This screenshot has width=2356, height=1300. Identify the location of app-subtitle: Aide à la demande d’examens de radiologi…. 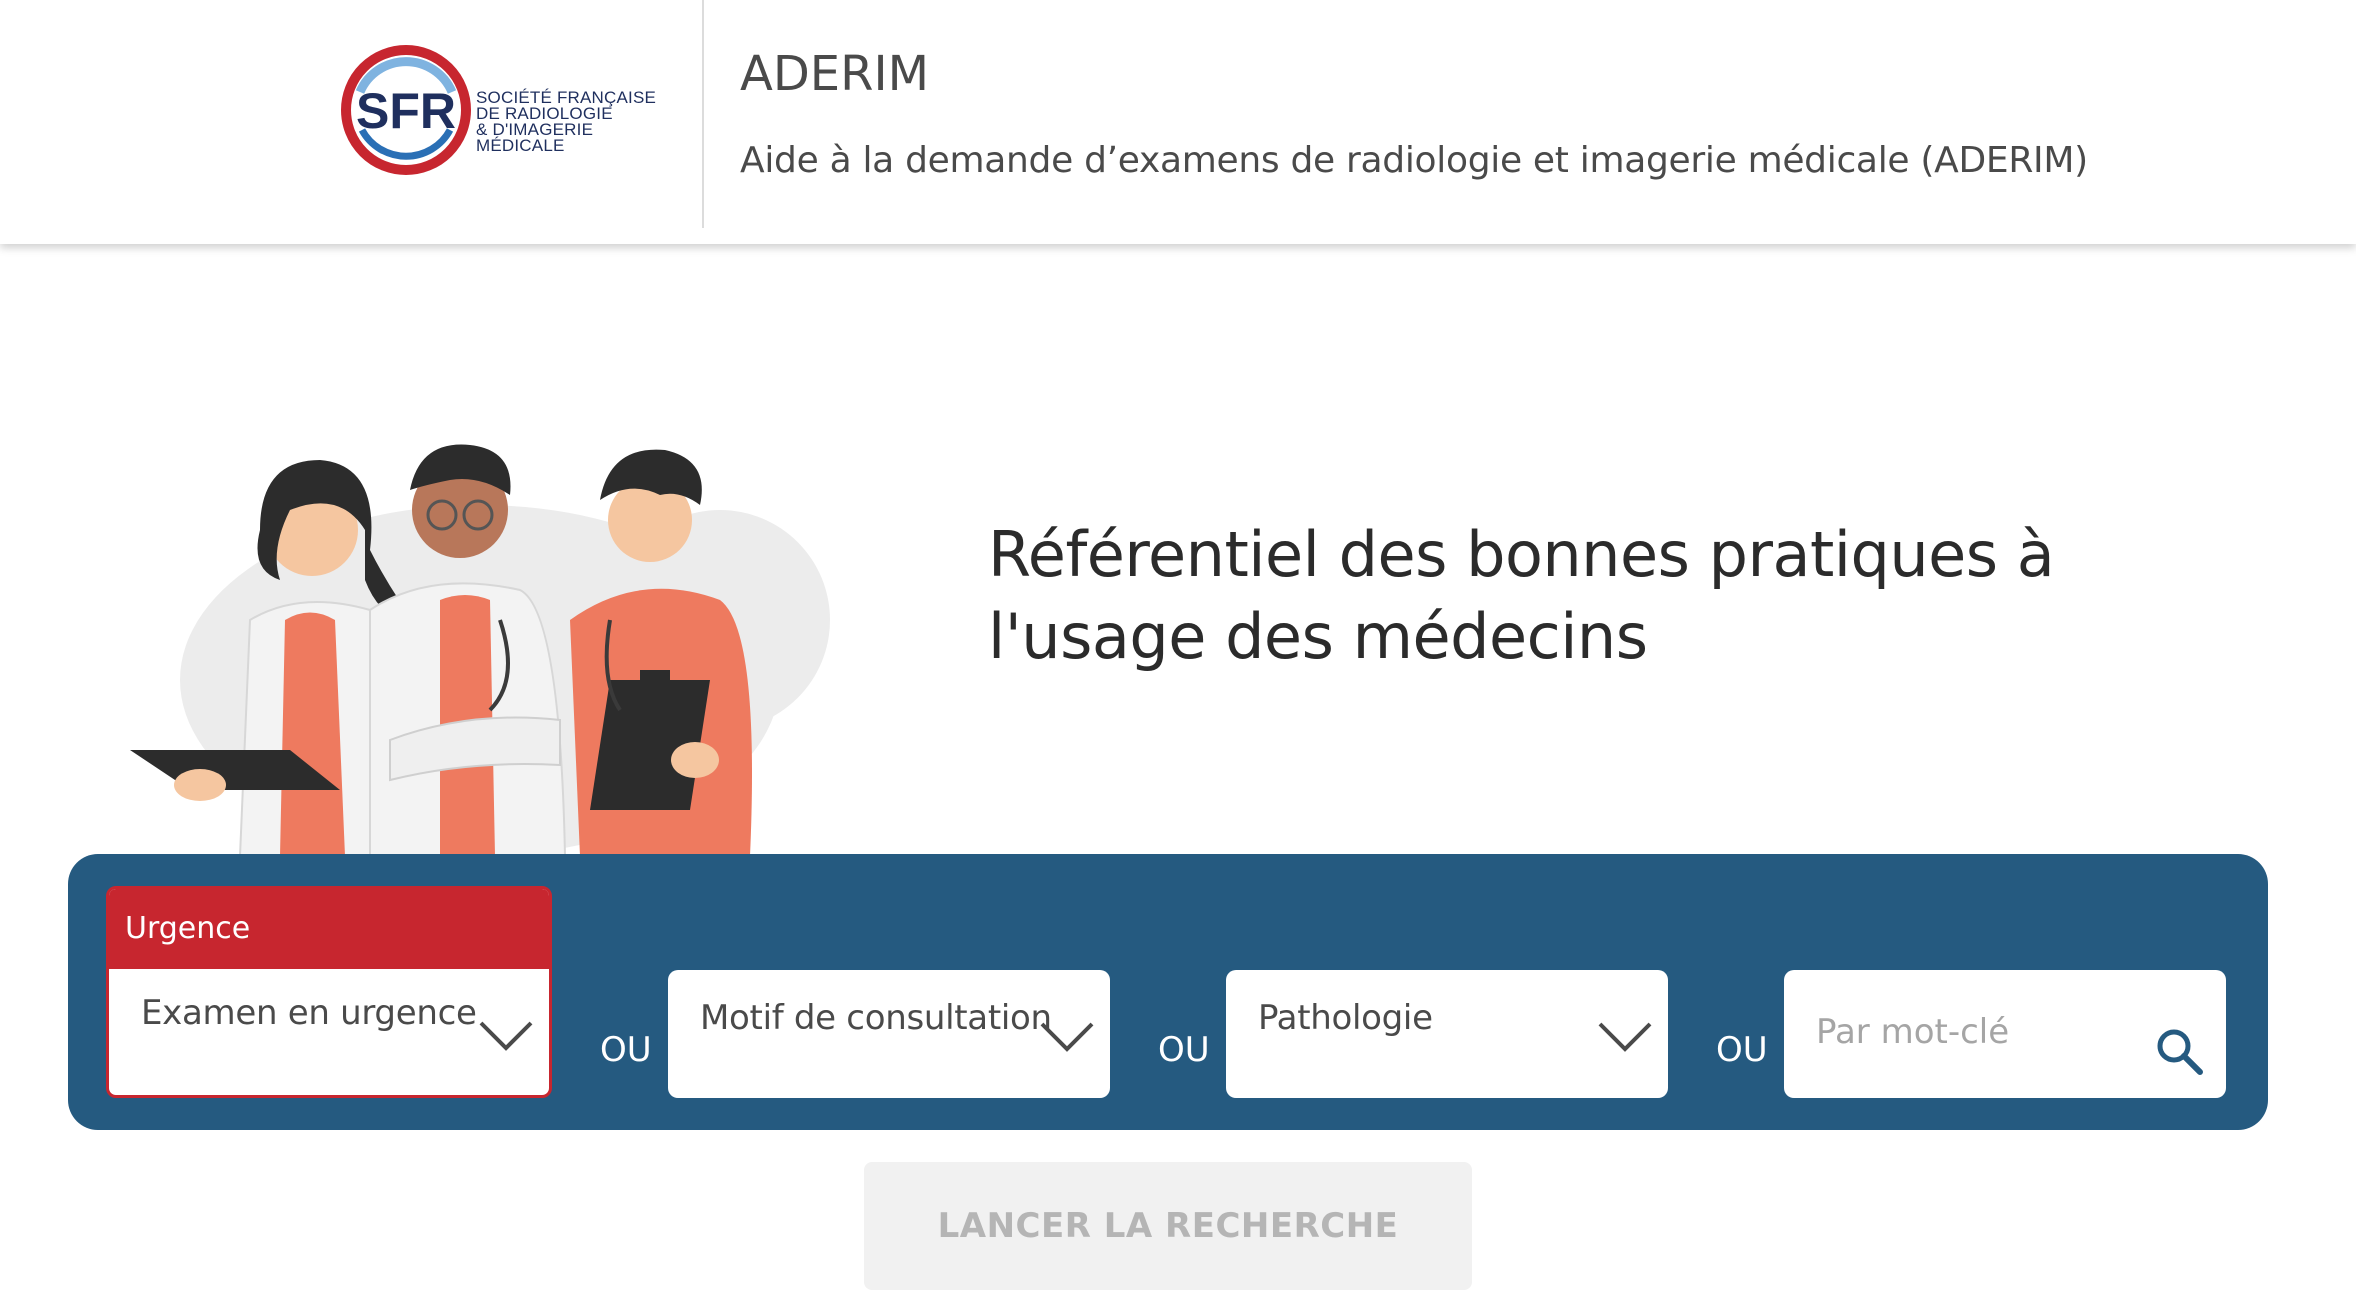
(1414, 160).